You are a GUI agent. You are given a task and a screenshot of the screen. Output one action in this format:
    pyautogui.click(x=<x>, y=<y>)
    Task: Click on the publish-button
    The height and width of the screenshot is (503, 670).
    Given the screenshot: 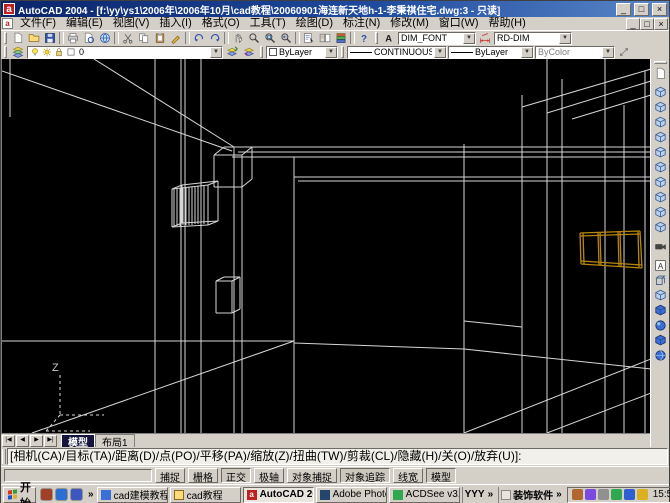 What is the action you would take?
    pyautogui.click(x=105, y=38)
    